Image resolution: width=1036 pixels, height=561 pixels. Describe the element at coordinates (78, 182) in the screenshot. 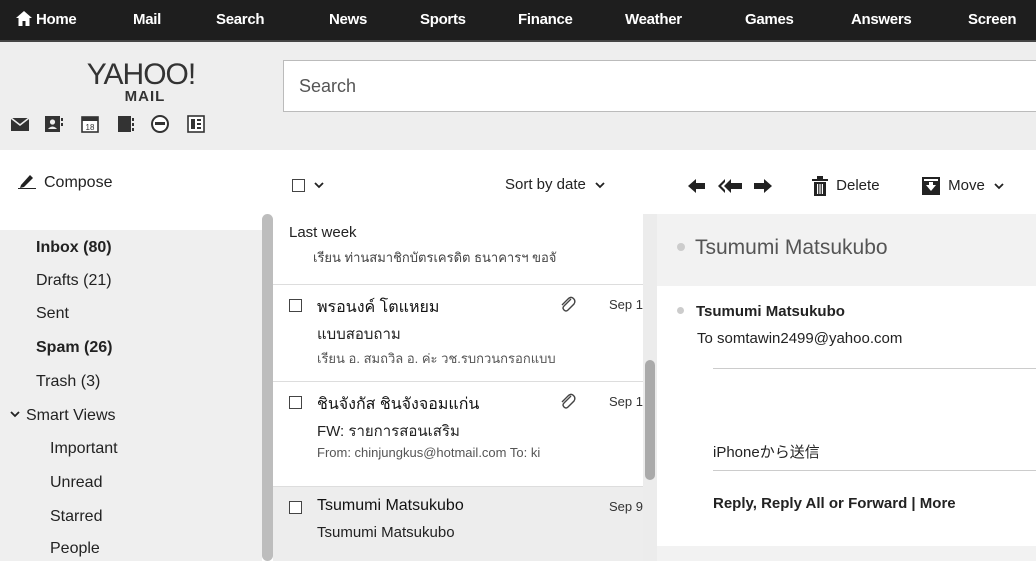

I see `compose-label: Compose` at that location.